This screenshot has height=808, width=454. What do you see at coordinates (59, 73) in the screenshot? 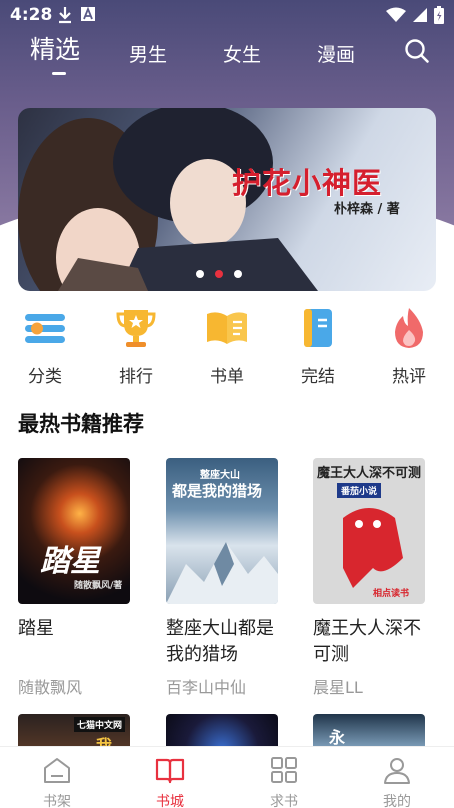
I see `tab-active-indicator` at bounding box center [59, 73].